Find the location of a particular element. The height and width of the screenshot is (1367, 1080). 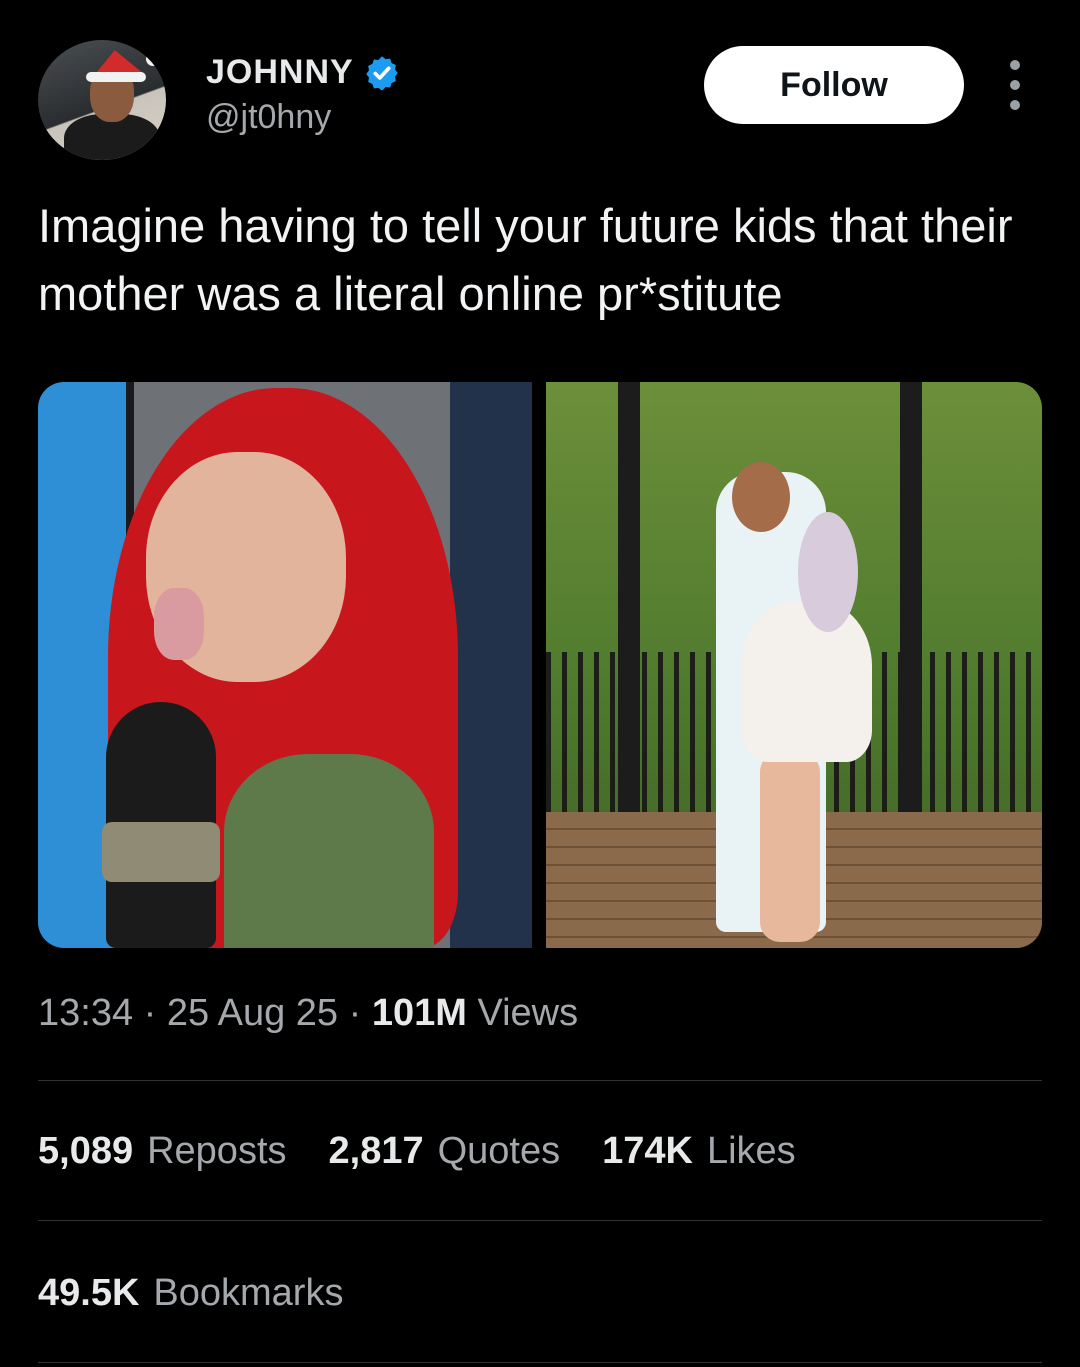

tweet-time: 13:34 is located at coordinates (85, 1013).